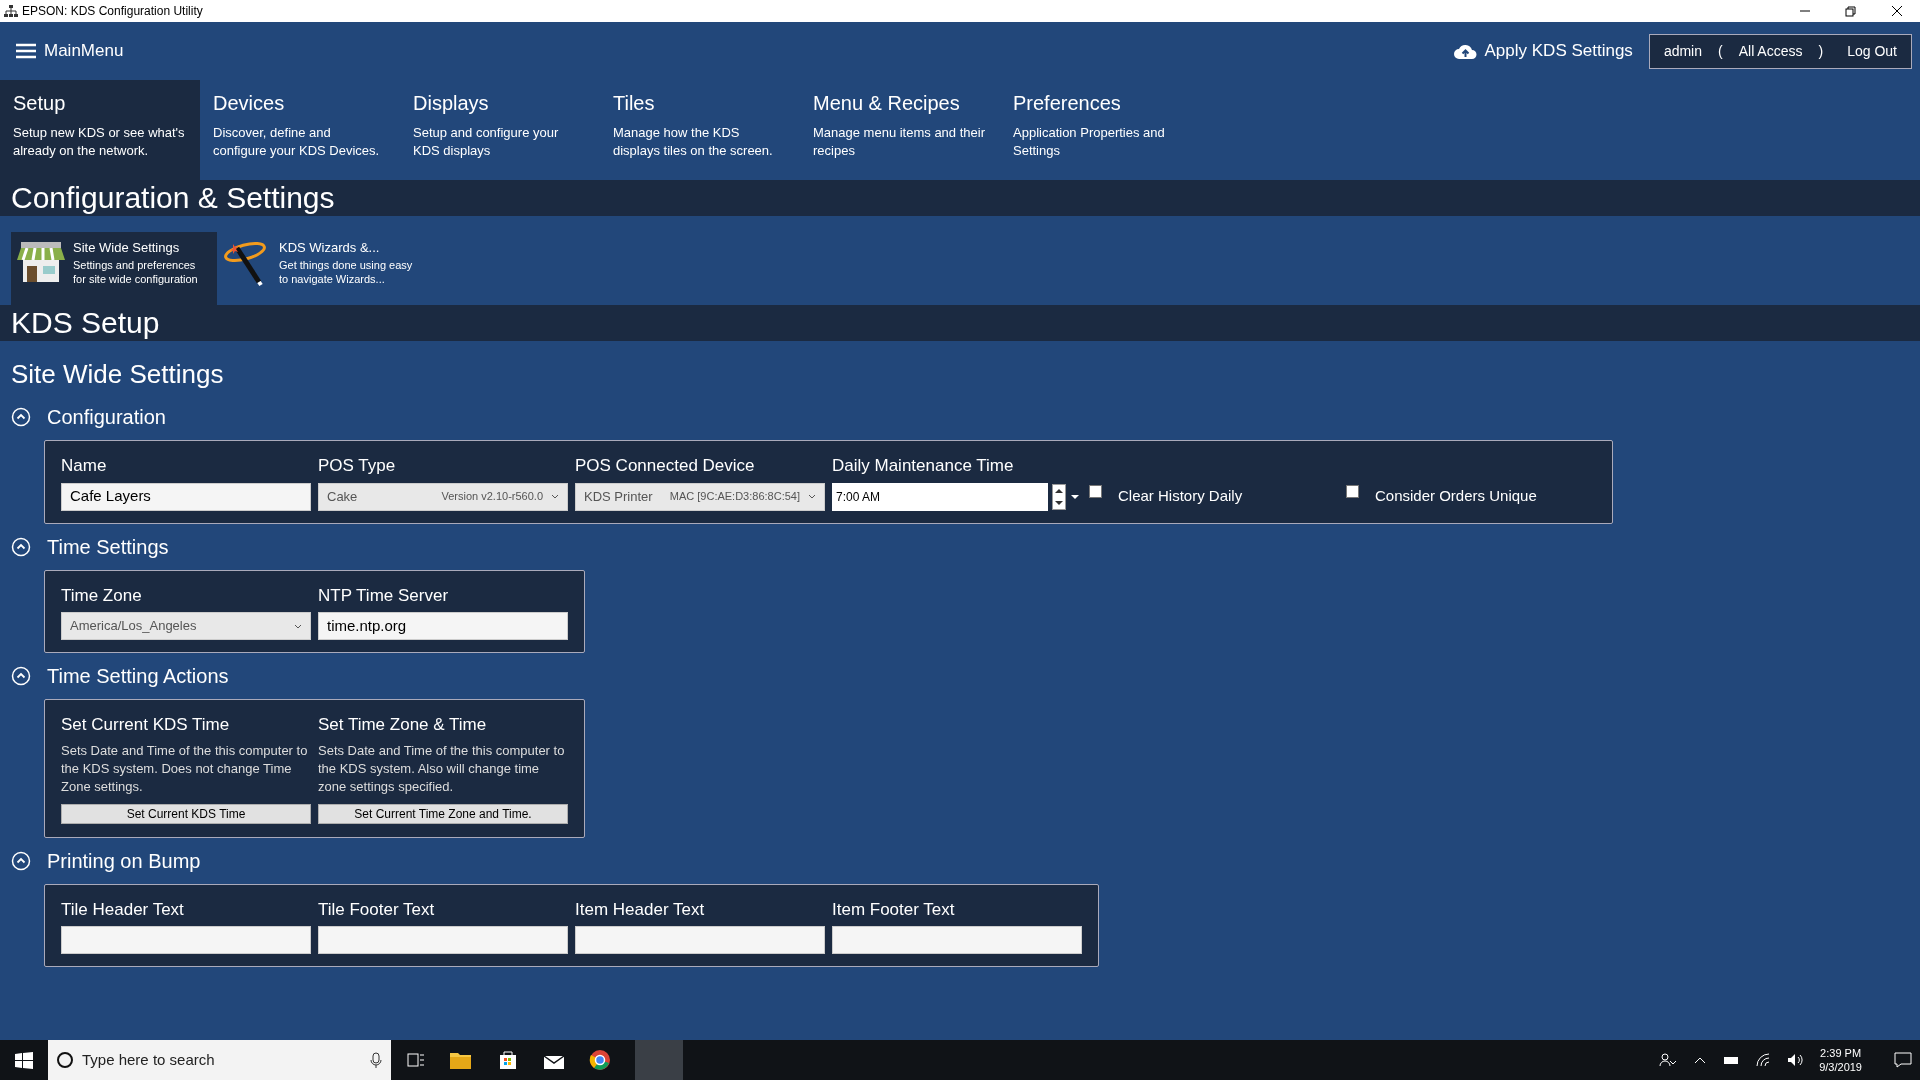 The image size is (1920, 1080). What do you see at coordinates (384, 595) in the screenshot?
I see `field-label: NTP Time Server` at bounding box center [384, 595].